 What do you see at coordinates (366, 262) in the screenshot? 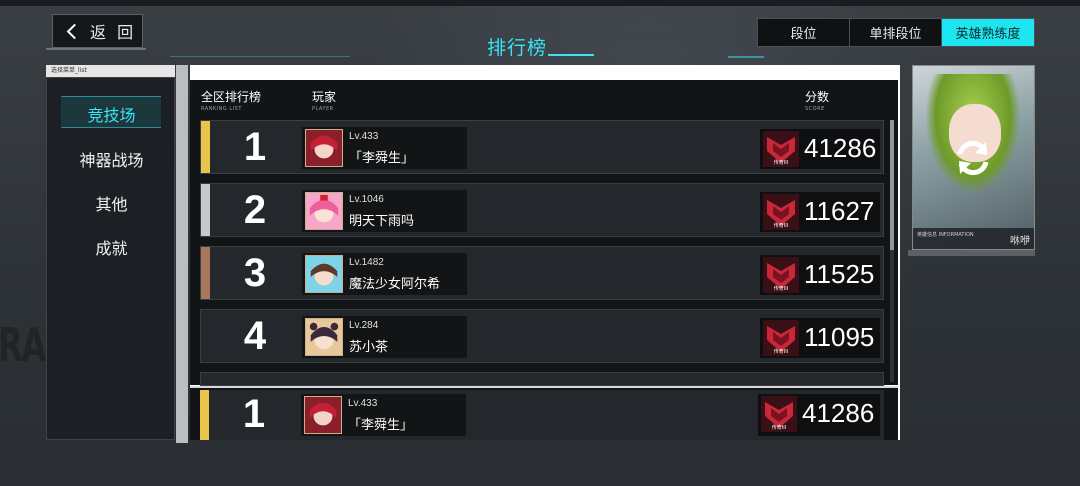
I see `player-level: Lv.1482` at bounding box center [366, 262].